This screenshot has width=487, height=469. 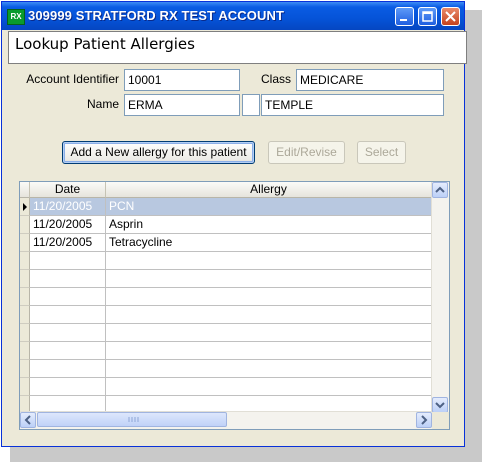 What do you see at coordinates (275, 79) in the screenshot?
I see `class-label: Class` at bounding box center [275, 79].